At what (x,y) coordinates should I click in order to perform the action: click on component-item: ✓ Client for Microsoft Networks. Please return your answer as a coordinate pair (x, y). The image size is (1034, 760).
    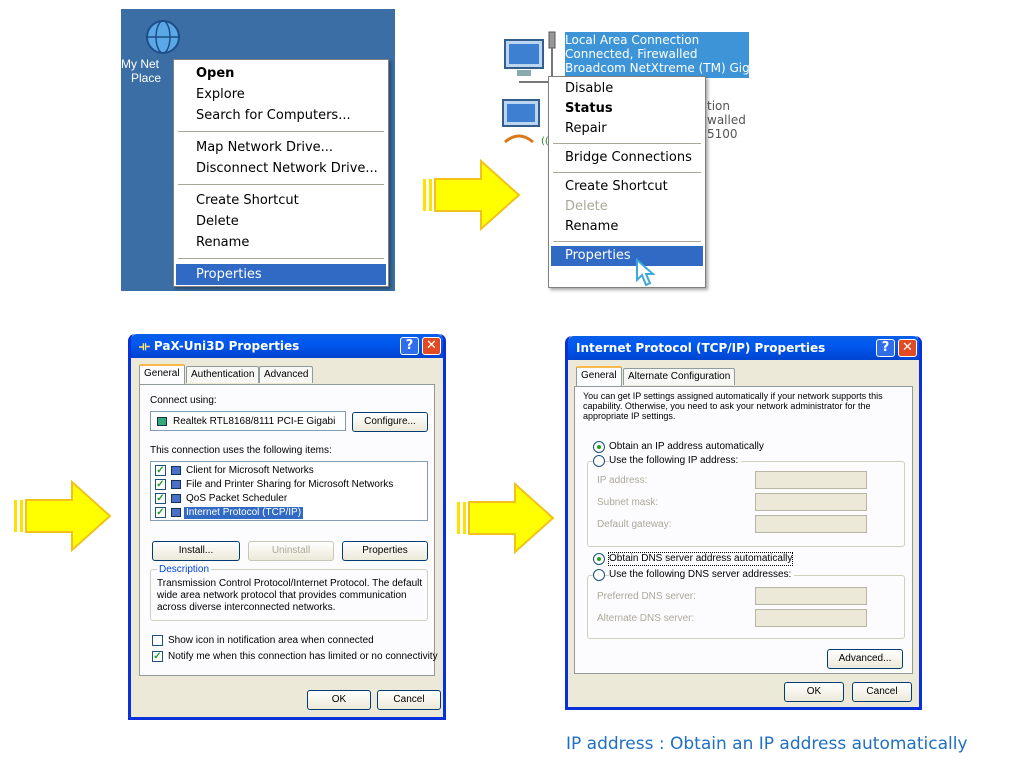
    Looking at the image, I should click on (289, 471).